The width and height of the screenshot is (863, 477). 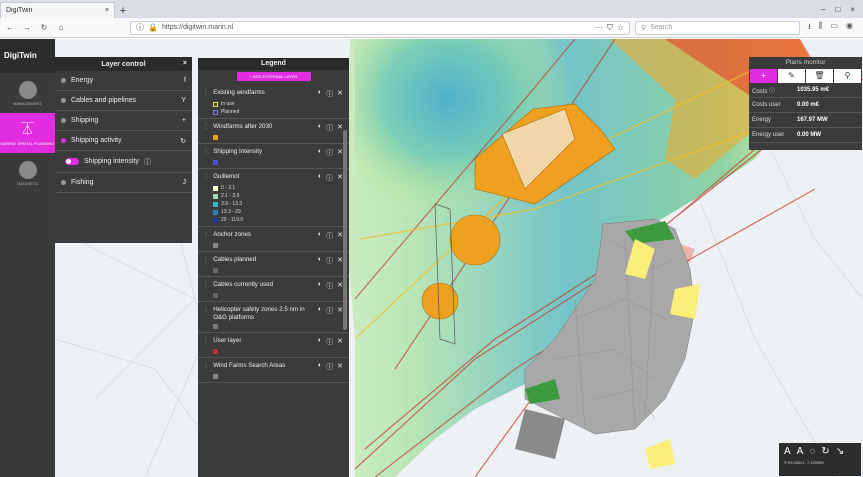 What do you see at coordinates (809, 28) in the screenshot?
I see `download-icon: ⭳` at bounding box center [809, 28].